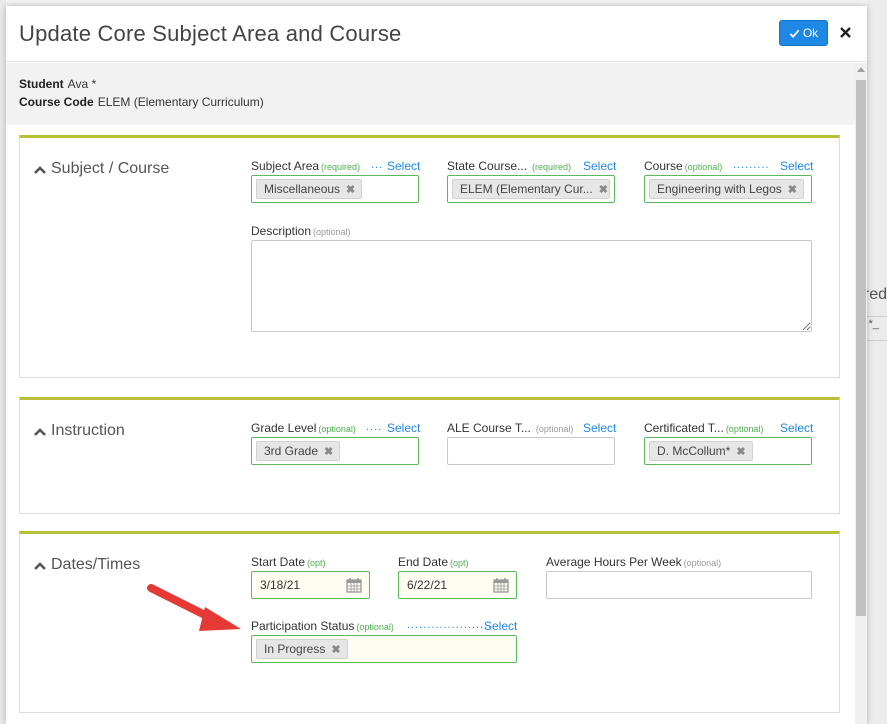 This screenshot has width=887, height=724. I want to click on subject-area-label: Subject Area (required), so click(306, 166).